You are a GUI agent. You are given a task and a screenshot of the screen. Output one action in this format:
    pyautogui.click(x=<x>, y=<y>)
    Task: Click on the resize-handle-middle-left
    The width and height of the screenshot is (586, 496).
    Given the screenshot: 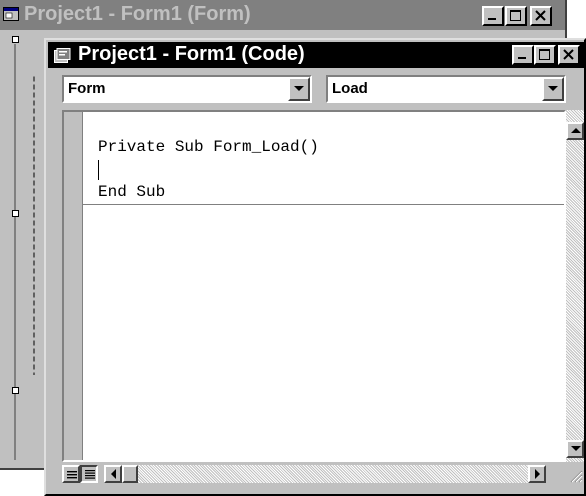 What is the action you would take?
    pyautogui.click(x=15, y=213)
    